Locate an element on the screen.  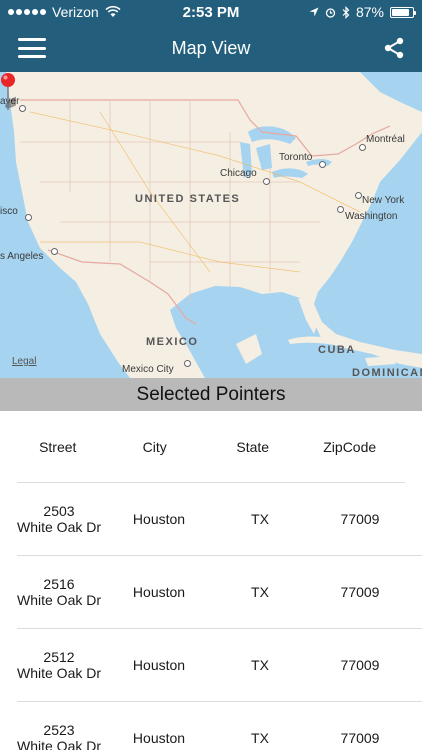
header-city: City is located at coordinates (154, 446).